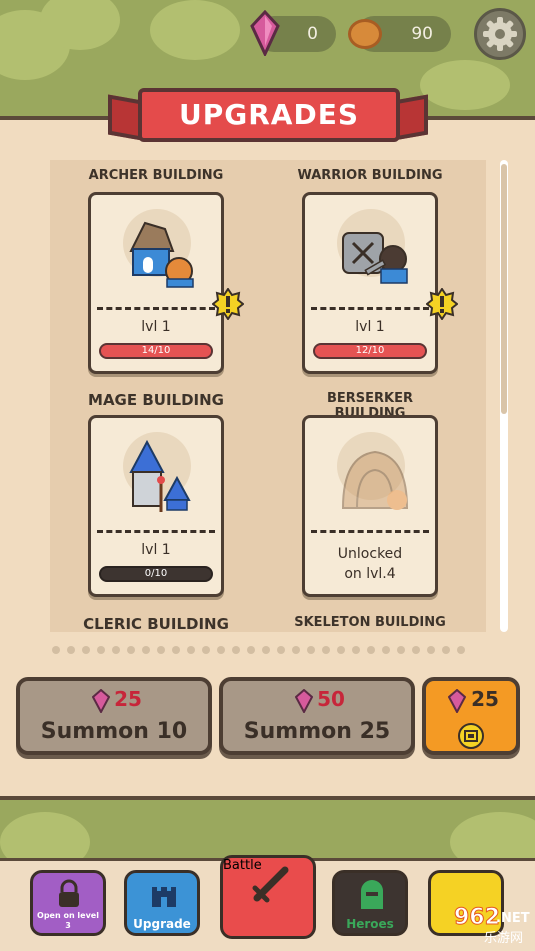  I want to click on mage-building-icon, so click(160, 475).